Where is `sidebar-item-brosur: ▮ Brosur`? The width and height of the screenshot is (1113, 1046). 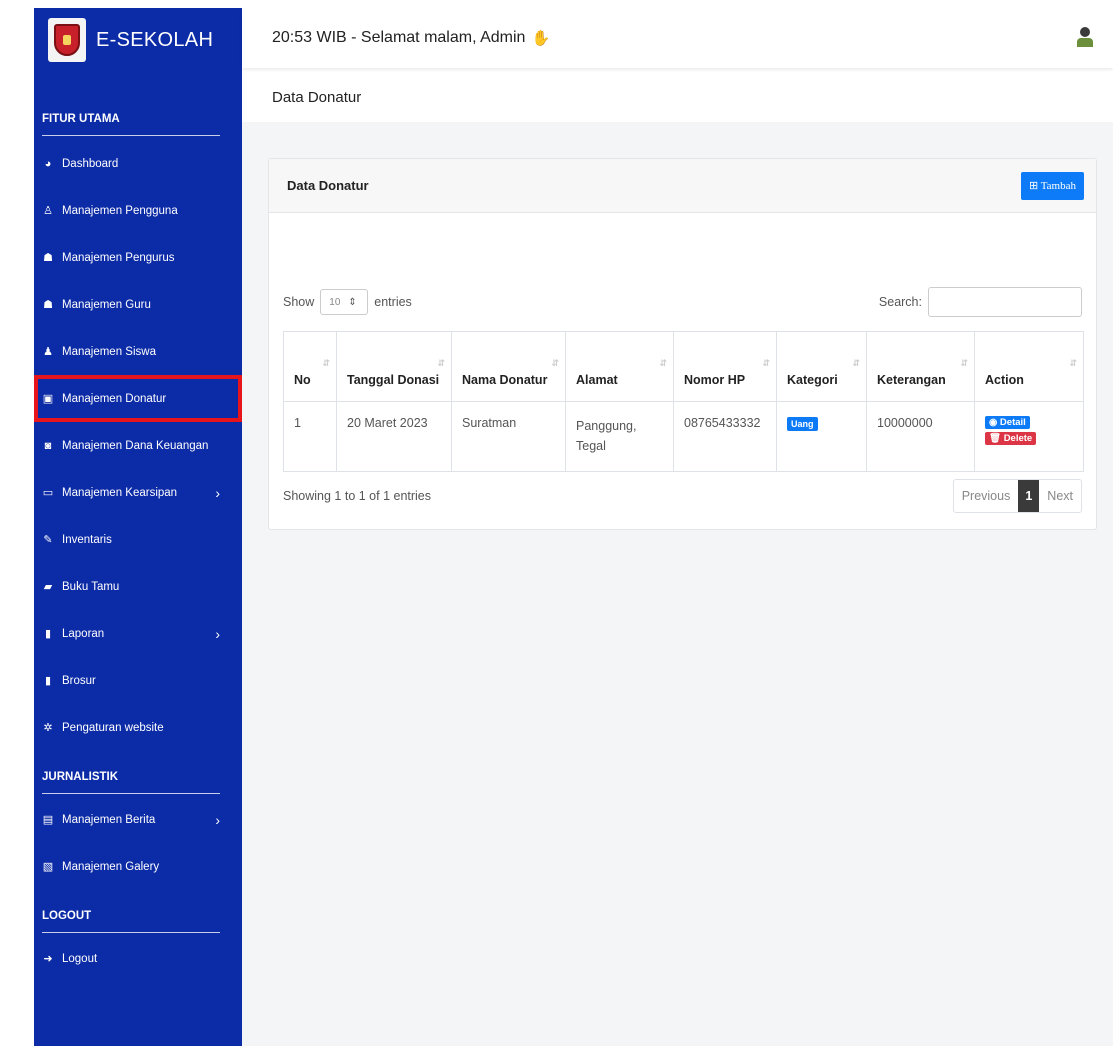
sidebar-item-brosur: ▮ Brosur is located at coordinates (138, 680).